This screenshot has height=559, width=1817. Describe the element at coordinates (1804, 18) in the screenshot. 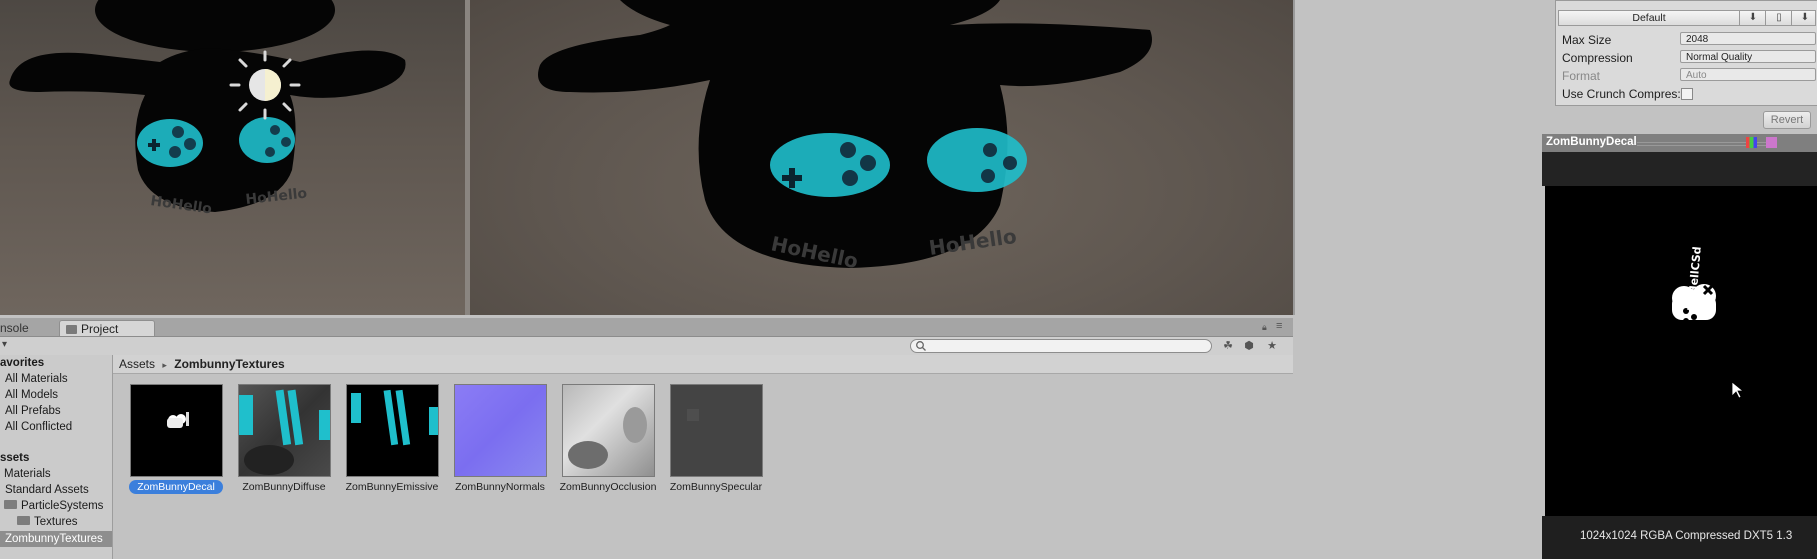

I see `web-platform-icon: ⬇` at that location.